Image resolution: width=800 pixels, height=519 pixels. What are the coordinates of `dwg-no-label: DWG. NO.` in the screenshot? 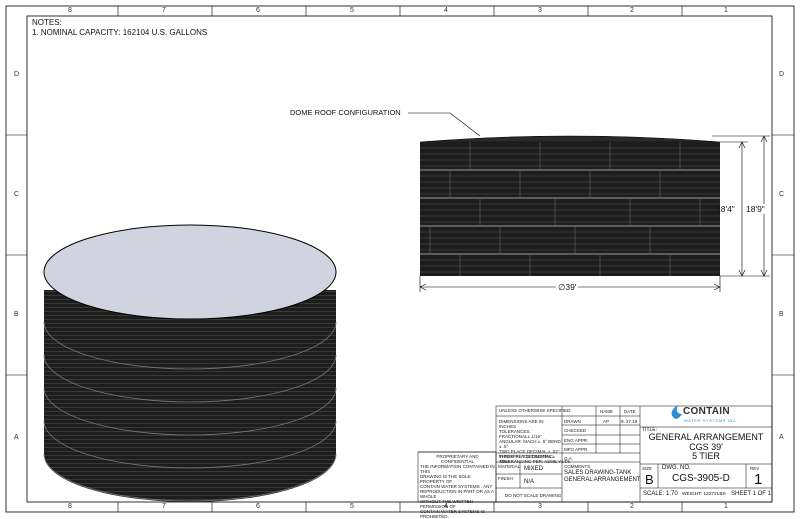 It's located at (676, 468).